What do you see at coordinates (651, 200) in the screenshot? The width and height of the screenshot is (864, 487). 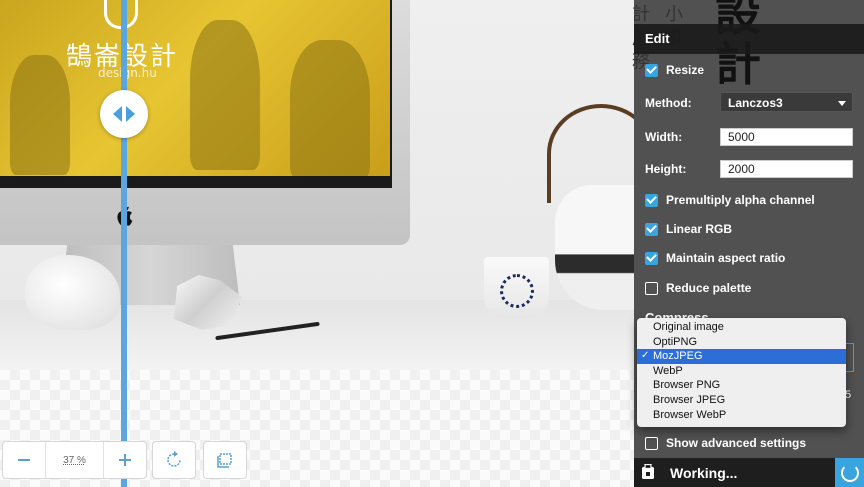 I see `premultiply-alpha-checkbox` at bounding box center [651, 200].